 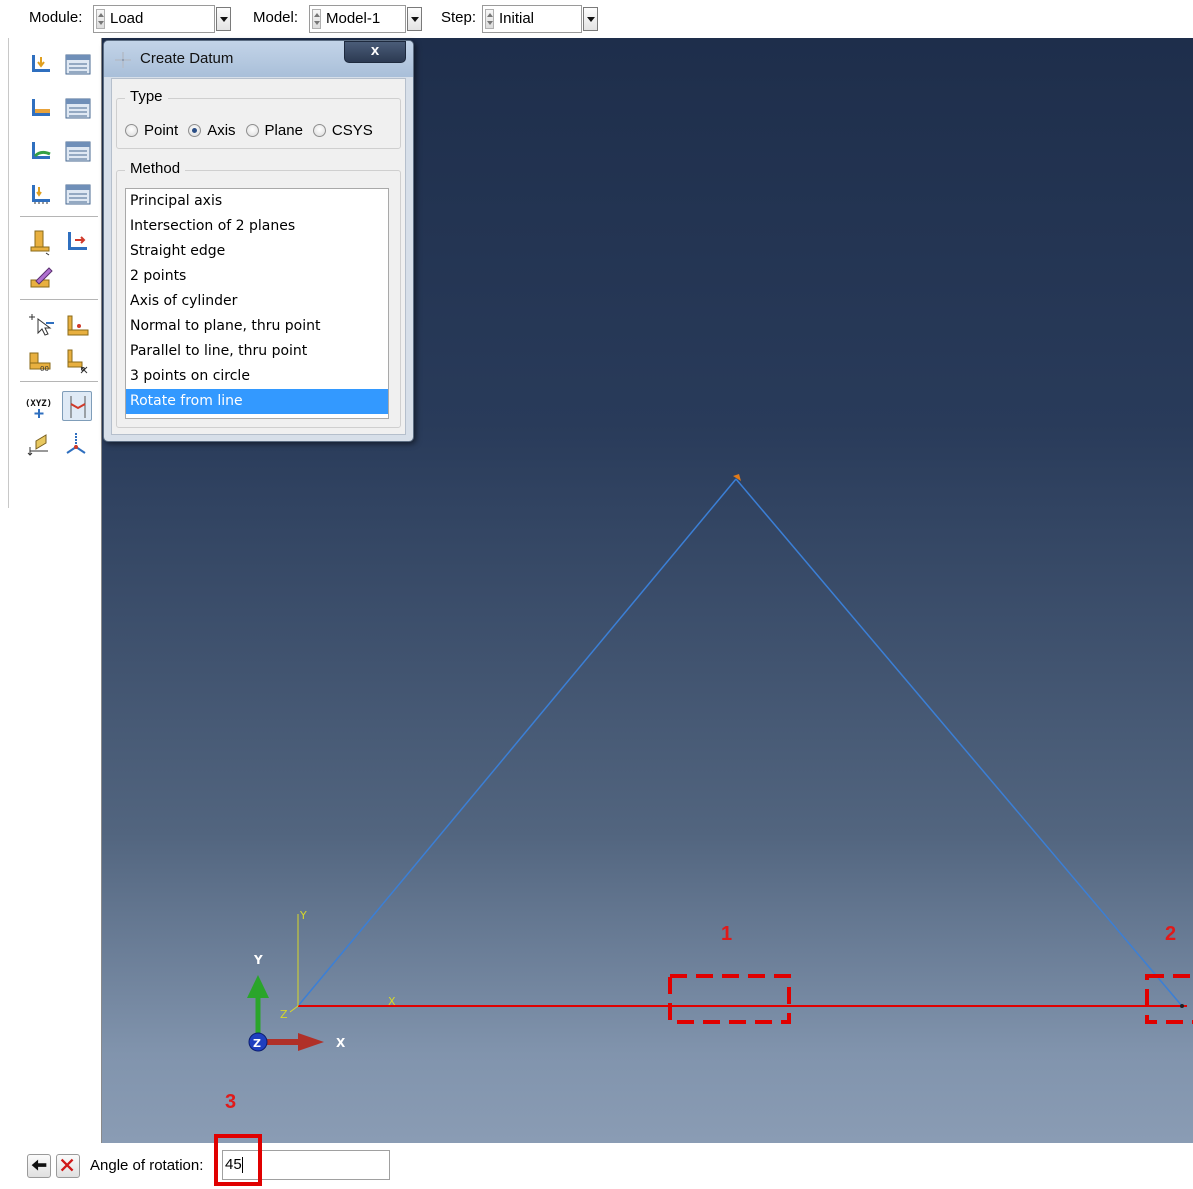 What do you see at coordinates (41, 64) in the screenshot?
I see `load-manager-icon` at bounding box center [41, 64].